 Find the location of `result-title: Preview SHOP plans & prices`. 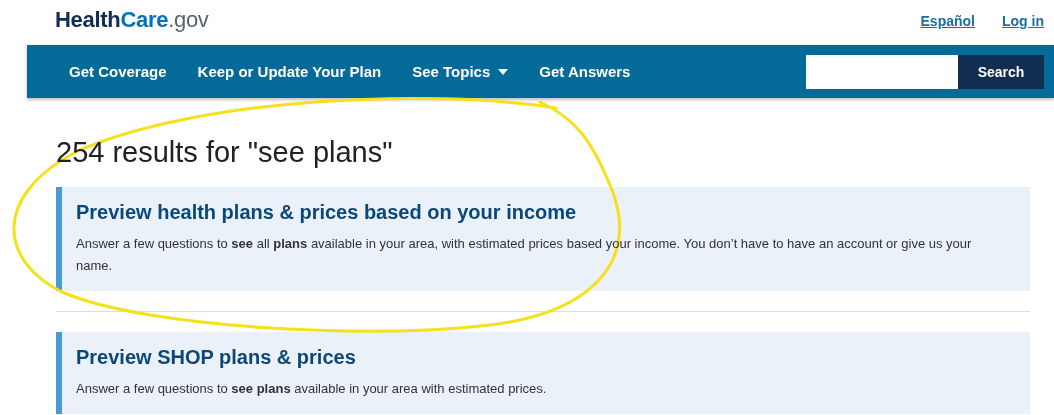

result-title: Preview SHOP plans & prices is located at coordinates (216, 357).